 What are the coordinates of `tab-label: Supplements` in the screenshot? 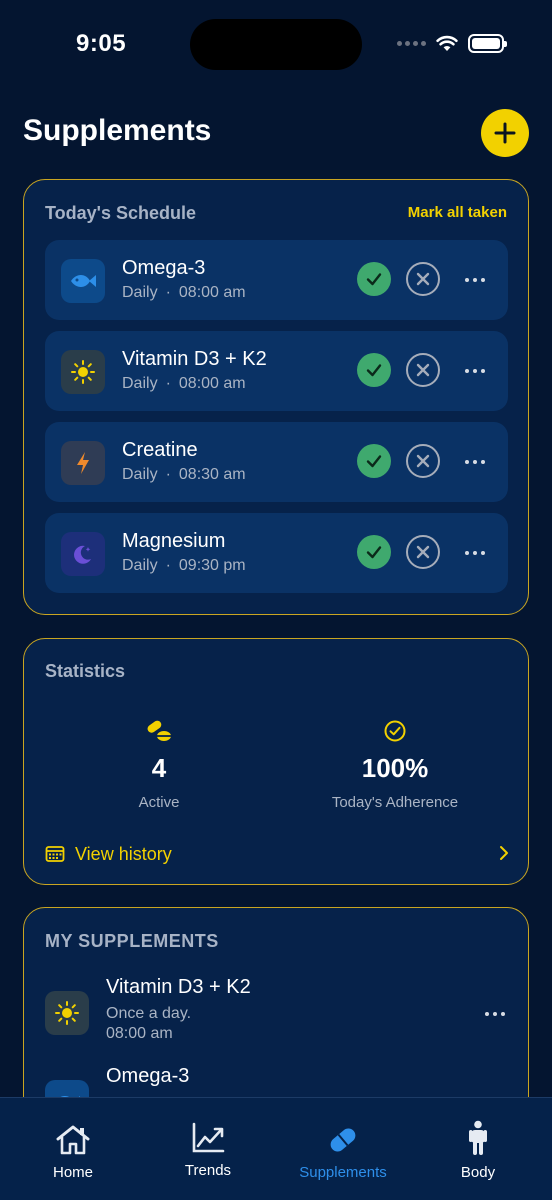 It's located at (343, 1172).